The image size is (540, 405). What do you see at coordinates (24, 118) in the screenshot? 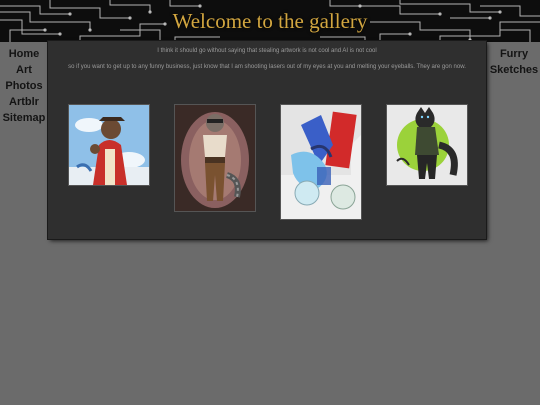
I see `nav-link-sitemap: Sitemap` at bounding box center [24, 118].